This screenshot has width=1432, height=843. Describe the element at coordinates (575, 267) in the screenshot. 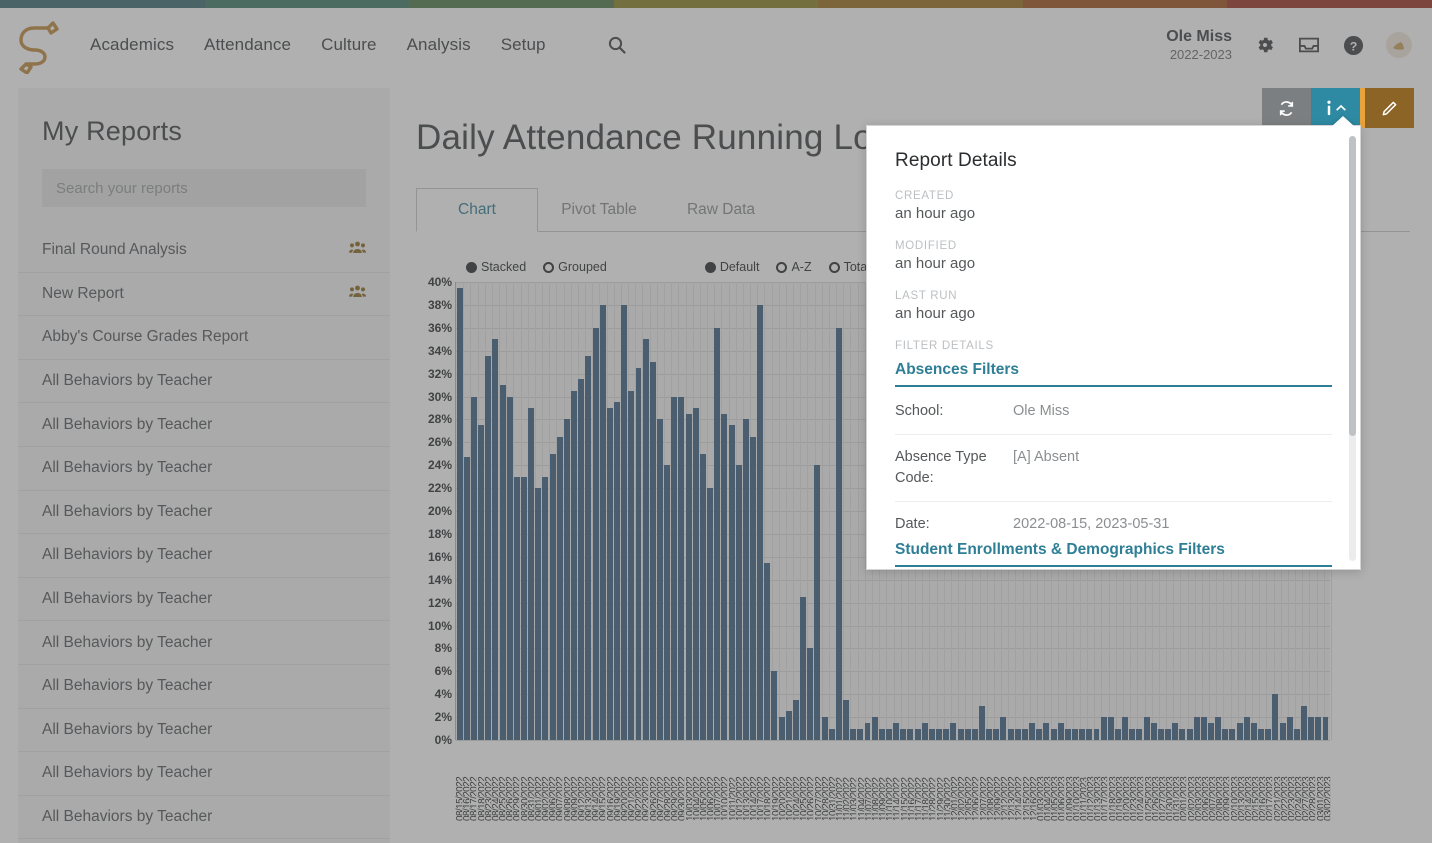

I see `radio-grouped: Grouped` at that location.